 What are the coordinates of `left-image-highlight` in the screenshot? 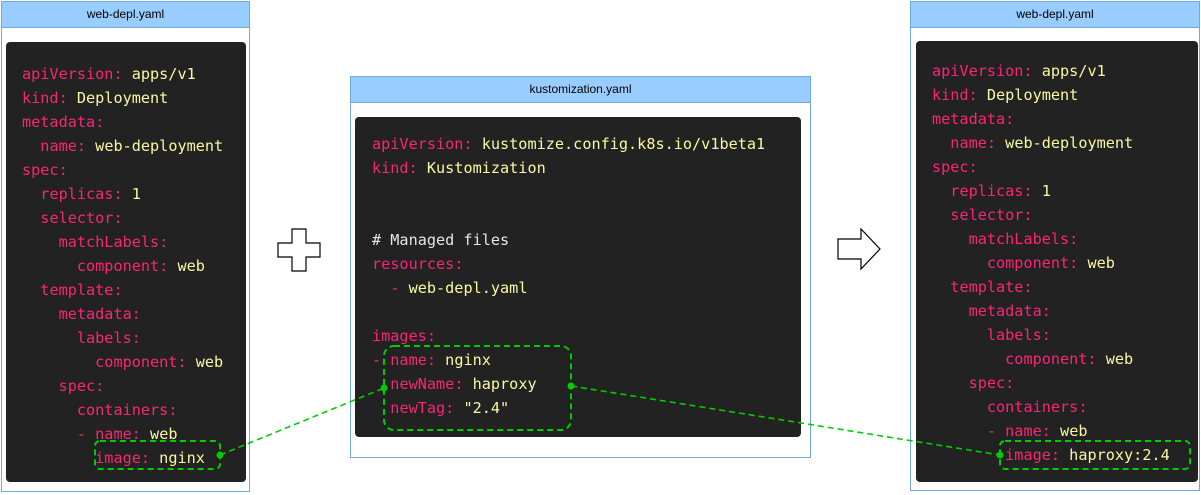 It's located at (157, 455).